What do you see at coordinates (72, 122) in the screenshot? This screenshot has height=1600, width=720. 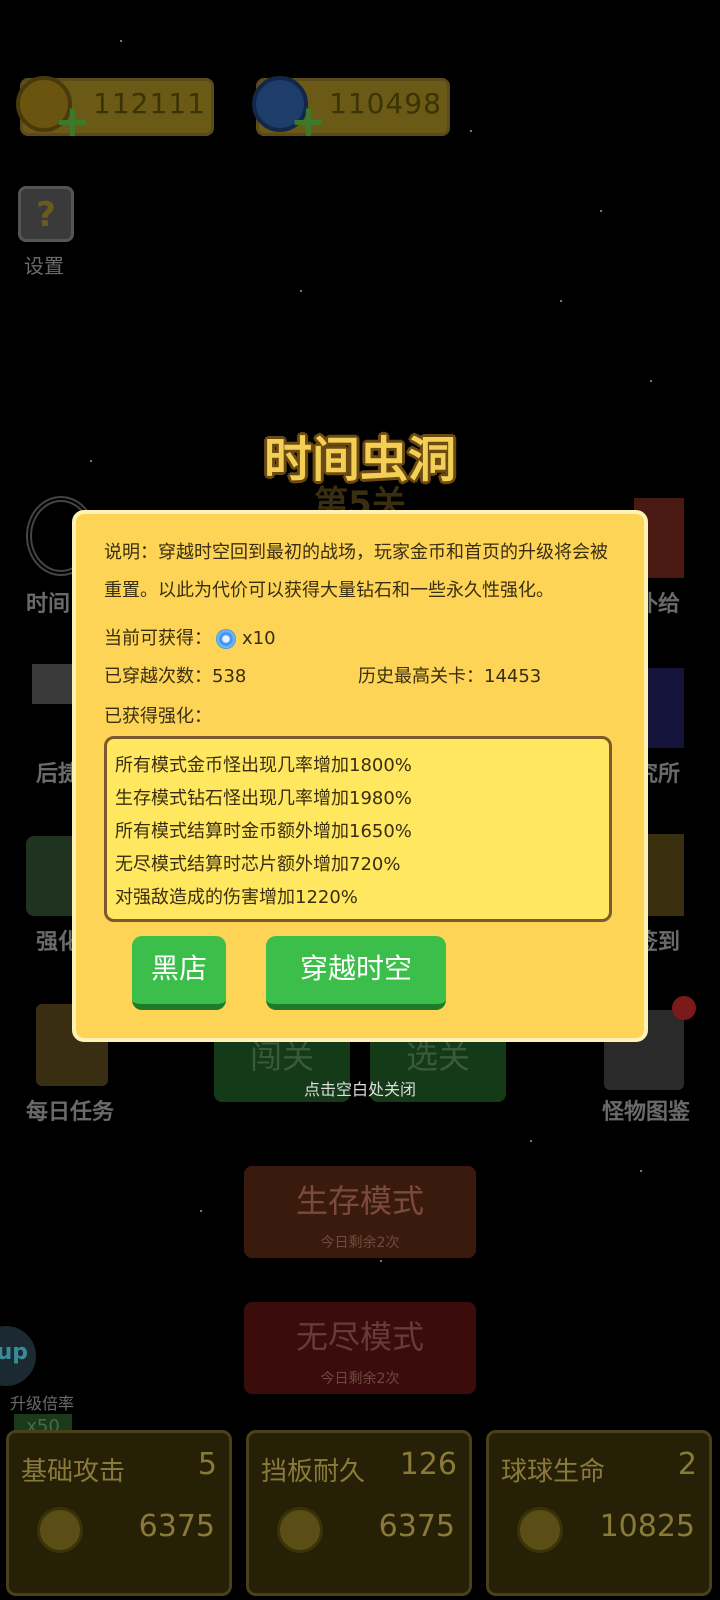 I see `add-gold-icon: +` at bounding box center [72, 122].